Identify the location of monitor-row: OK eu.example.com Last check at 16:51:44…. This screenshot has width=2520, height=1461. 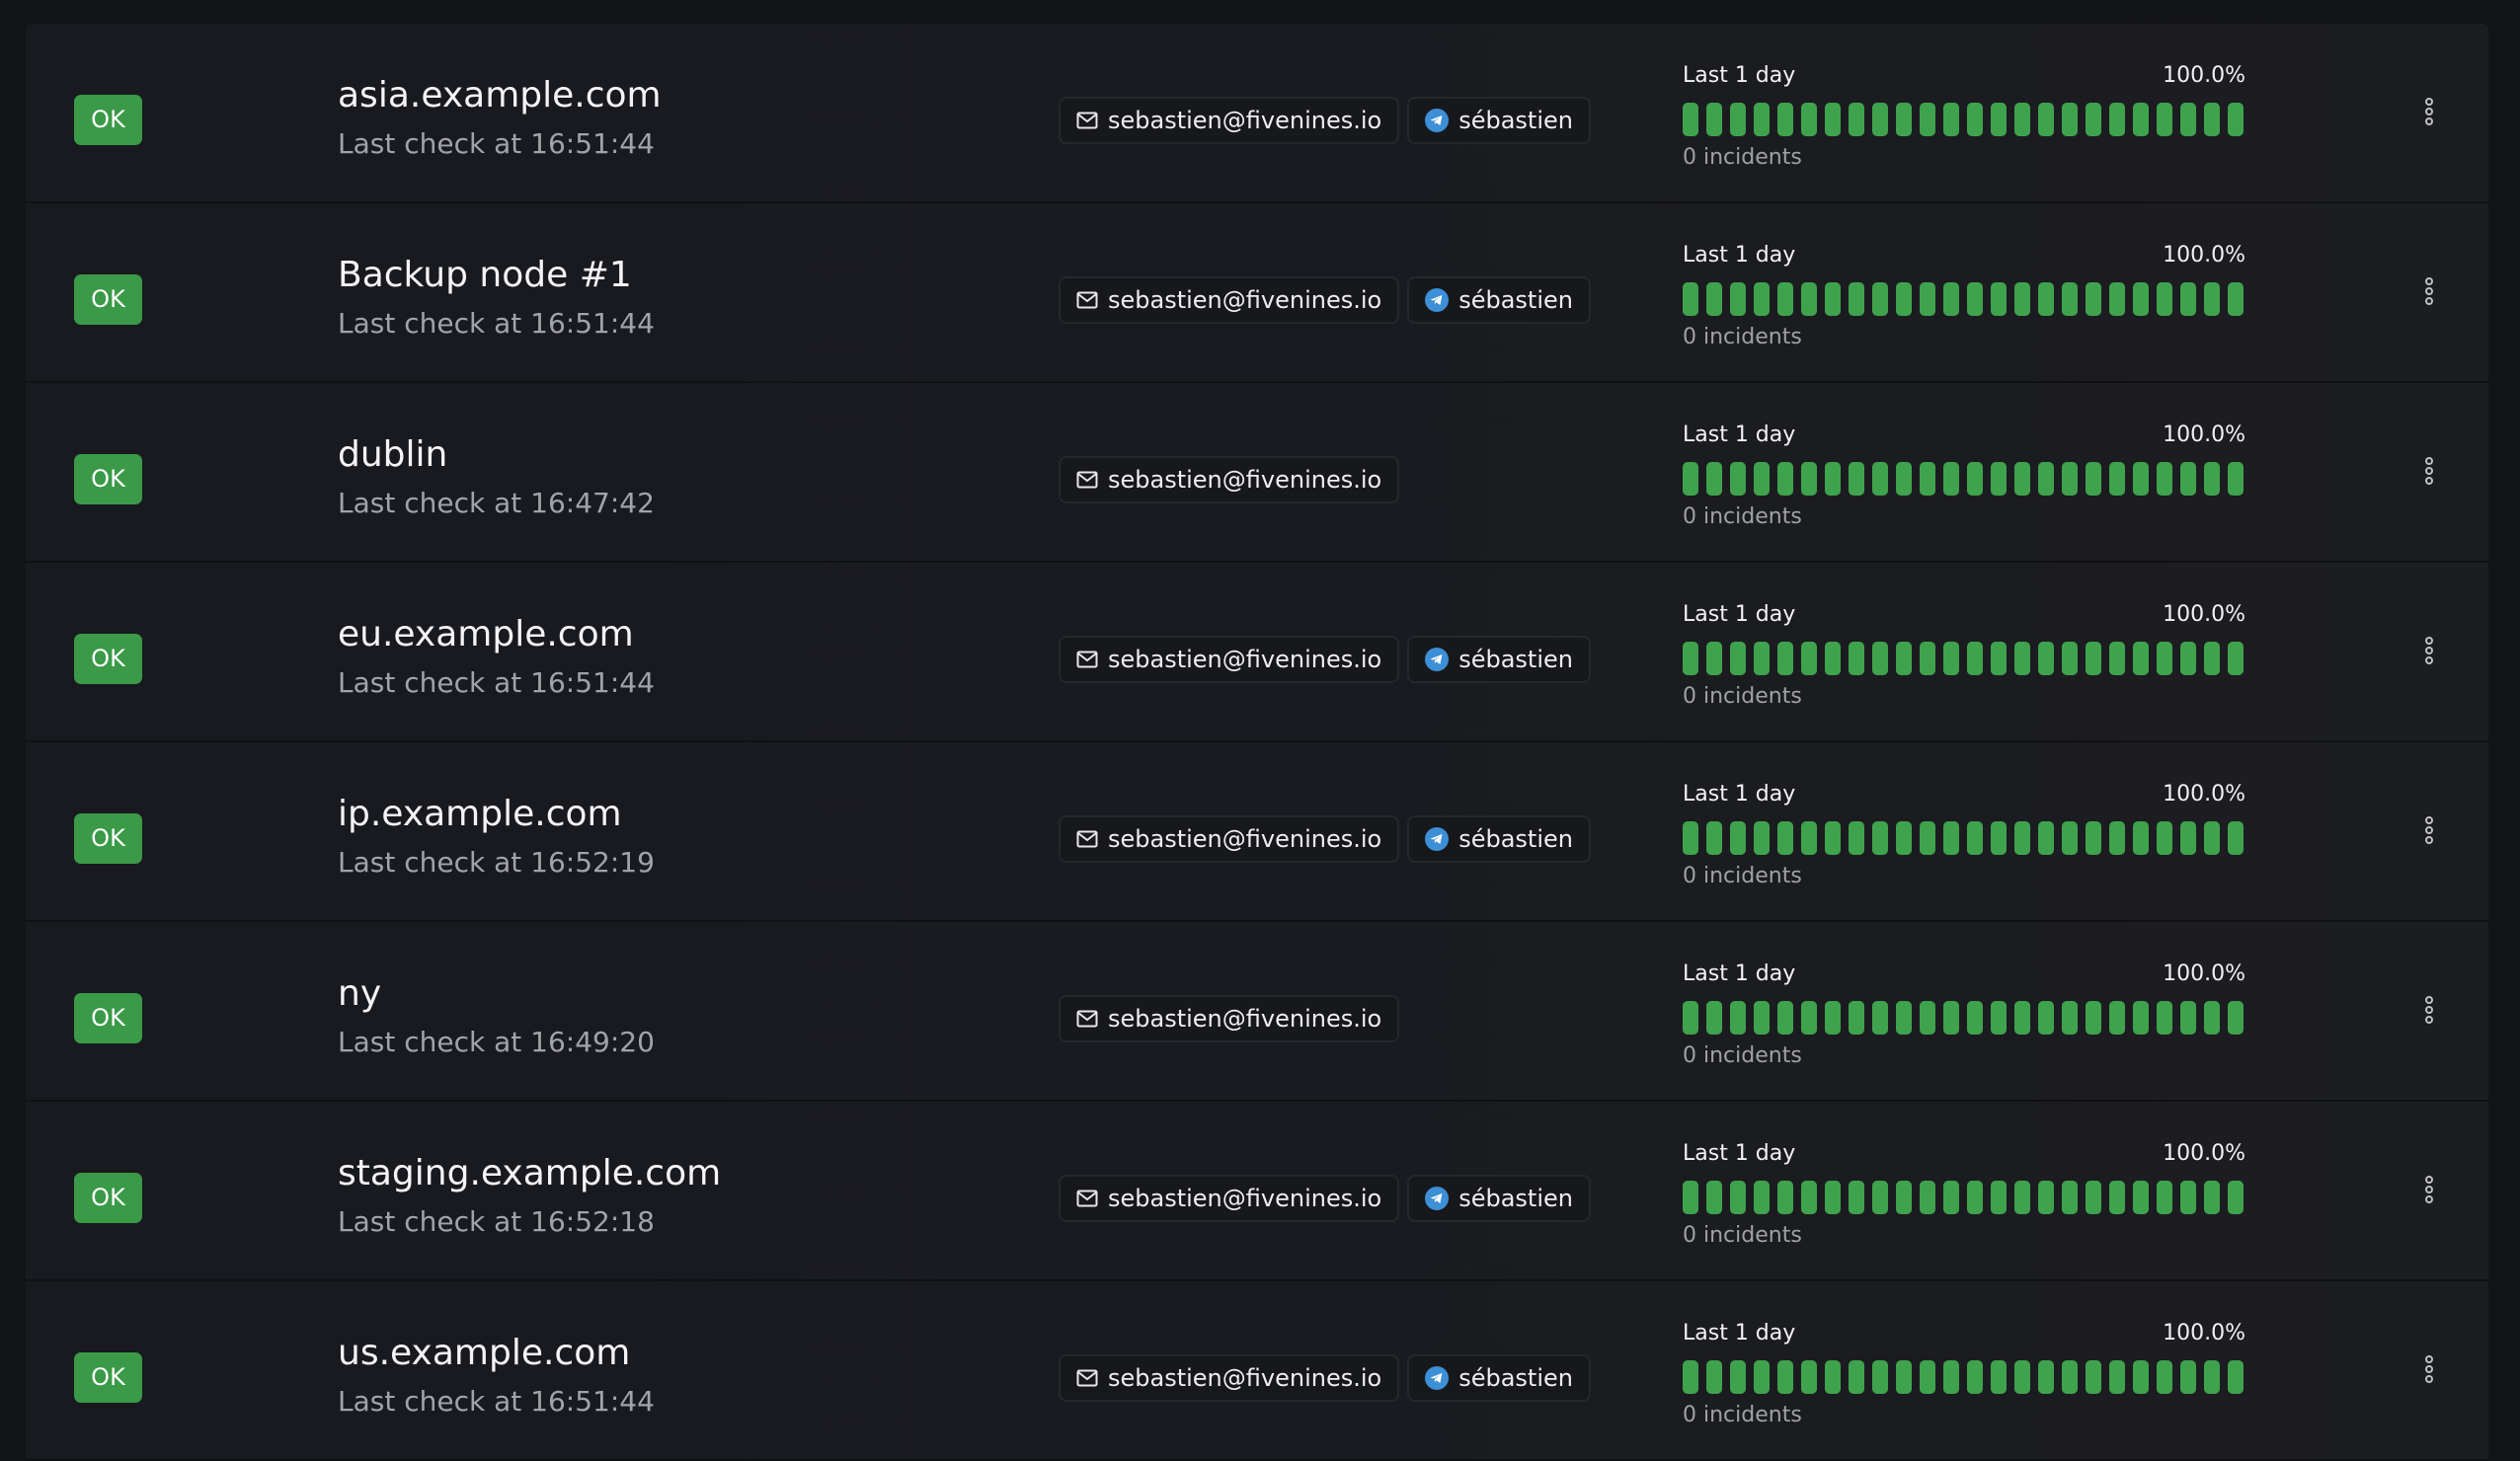
(1257, 653).